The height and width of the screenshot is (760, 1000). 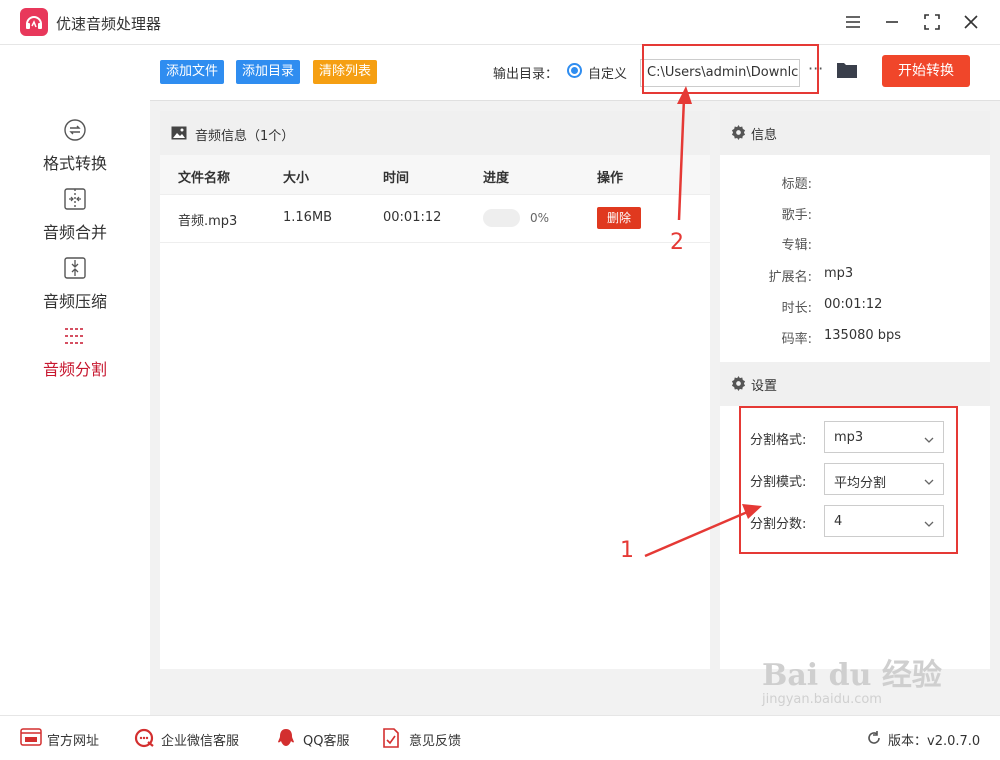 What do you see at coordinates (435, 741) in the screenshot?
I see `bottom-link-label: 意见反馈` at bounding box center [435, 741].